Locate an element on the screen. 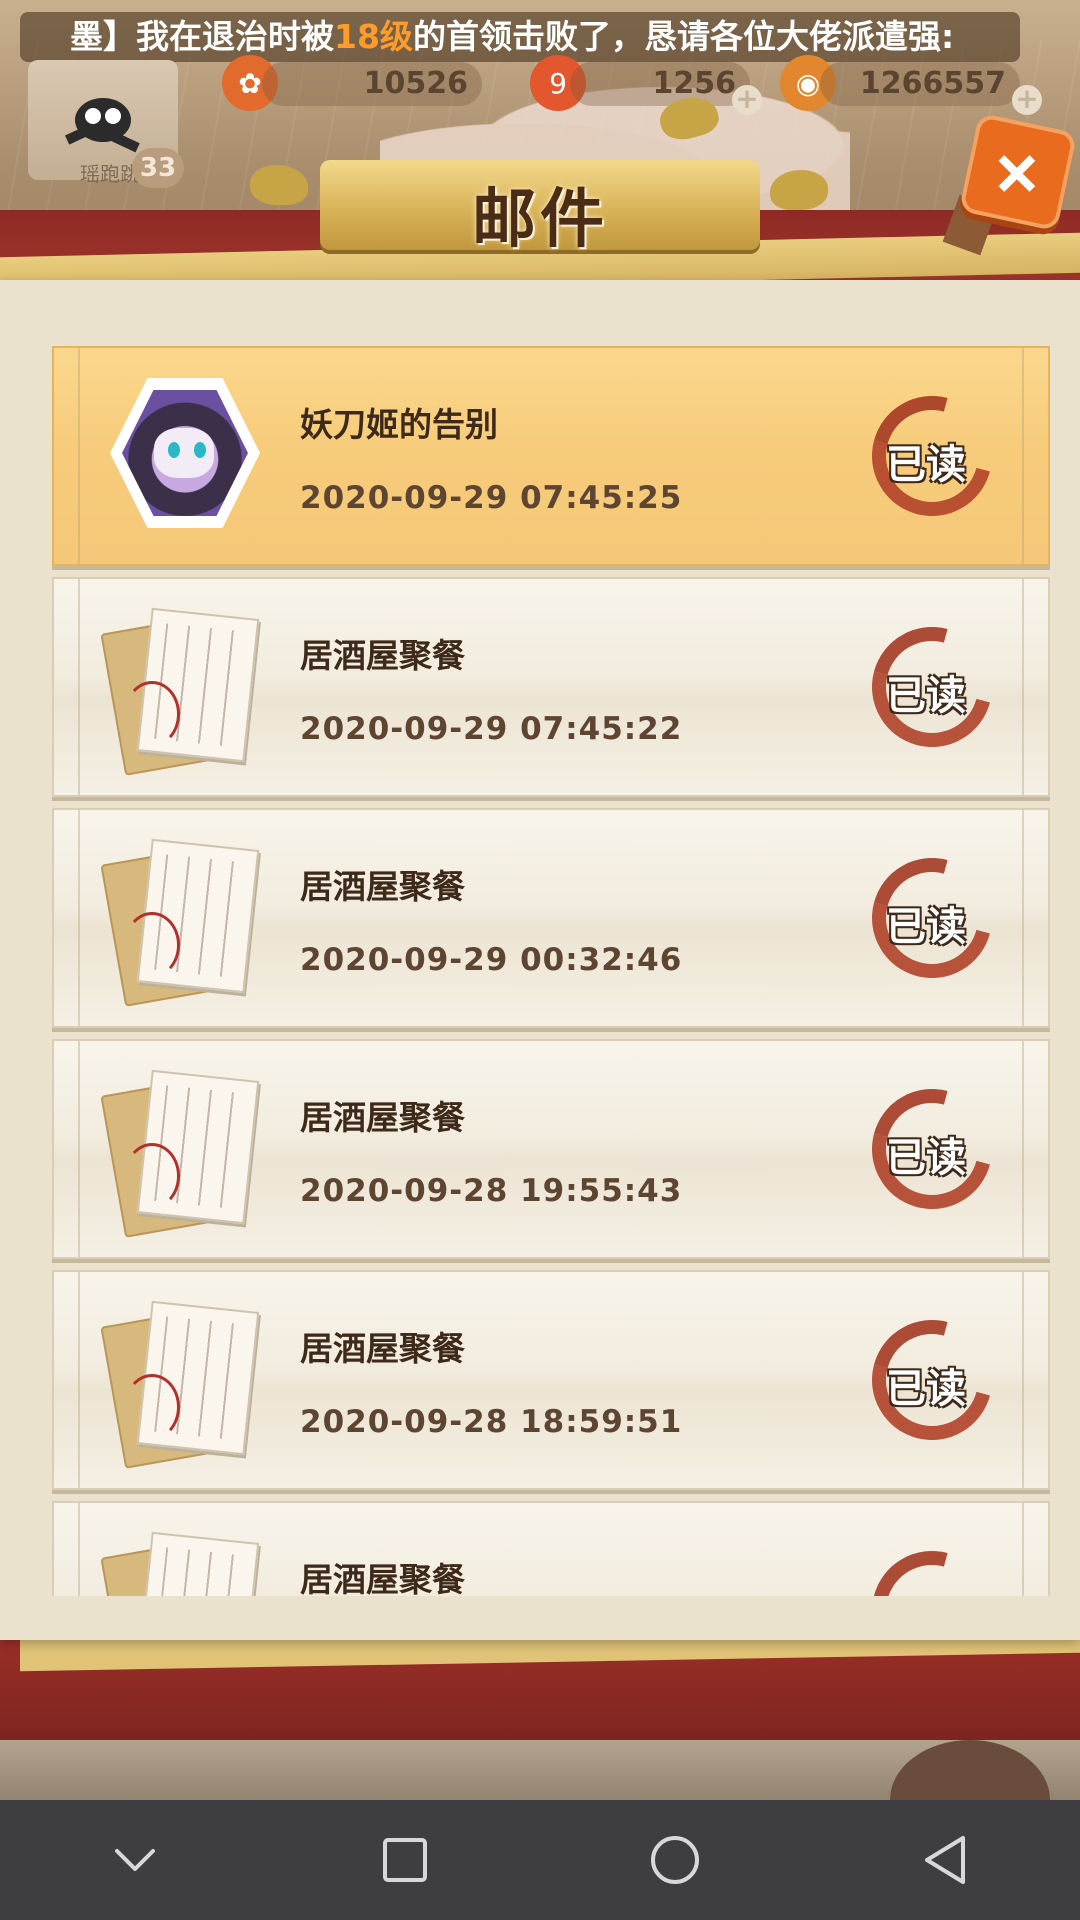 The height and width of the screenshot is (1920, 1080). home-icon is located at coordinates (675, 1860).